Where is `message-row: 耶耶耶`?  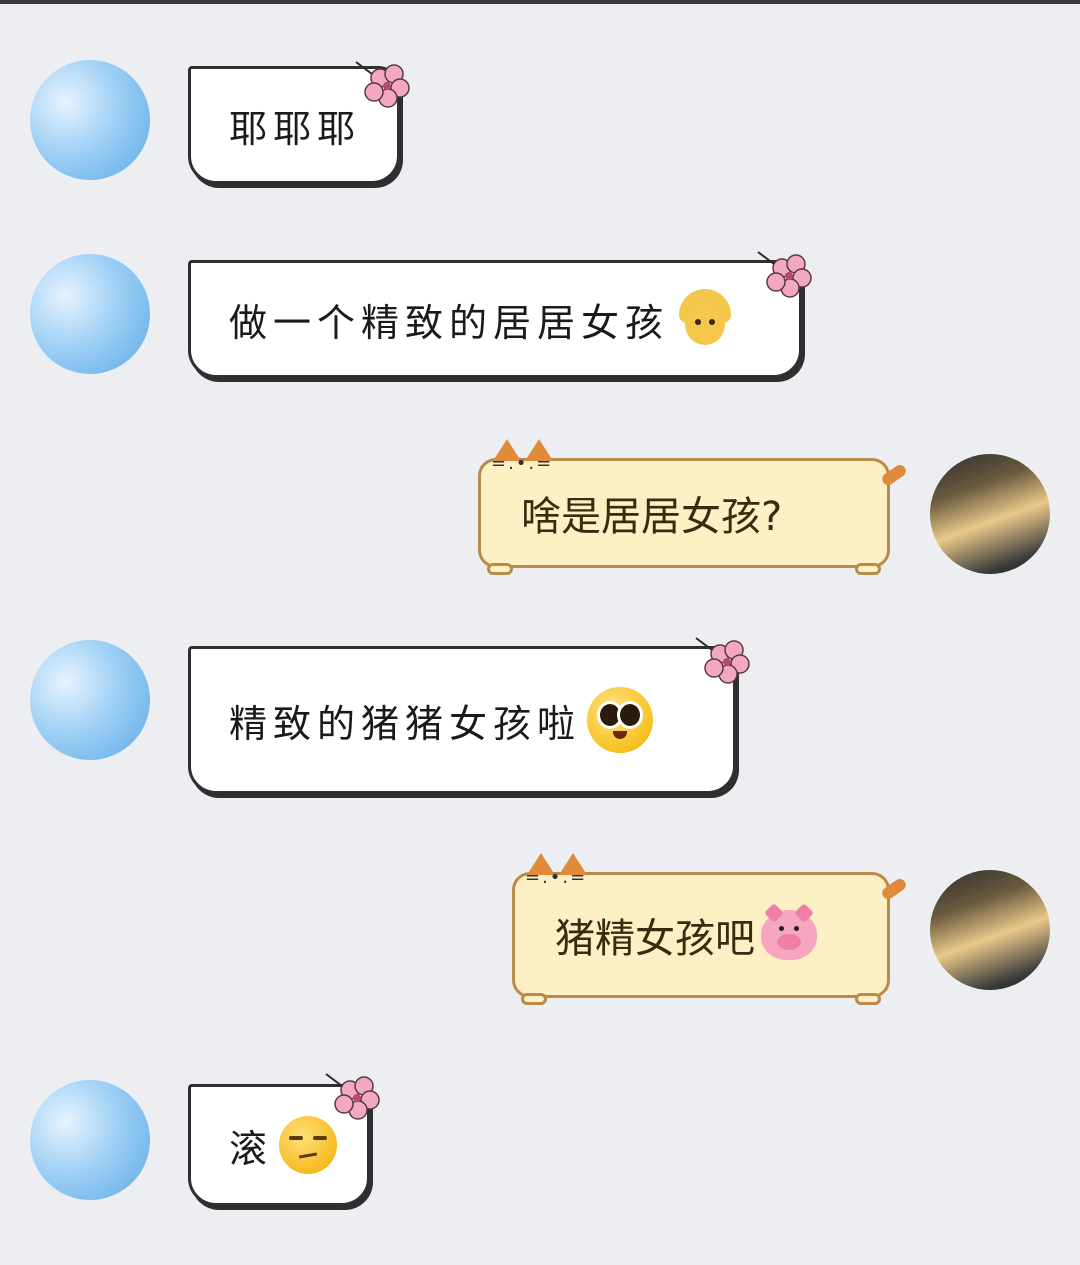
message-row: 耶耶耶 is located at coordinates (540, 125).